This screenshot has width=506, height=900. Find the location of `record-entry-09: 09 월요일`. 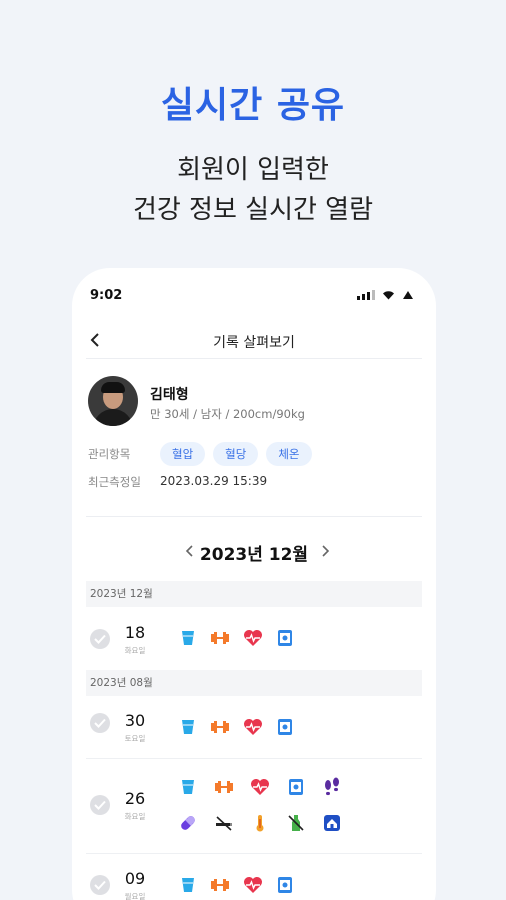

record-entry-09: 09 월요일 is located at coordinates (254, 877).